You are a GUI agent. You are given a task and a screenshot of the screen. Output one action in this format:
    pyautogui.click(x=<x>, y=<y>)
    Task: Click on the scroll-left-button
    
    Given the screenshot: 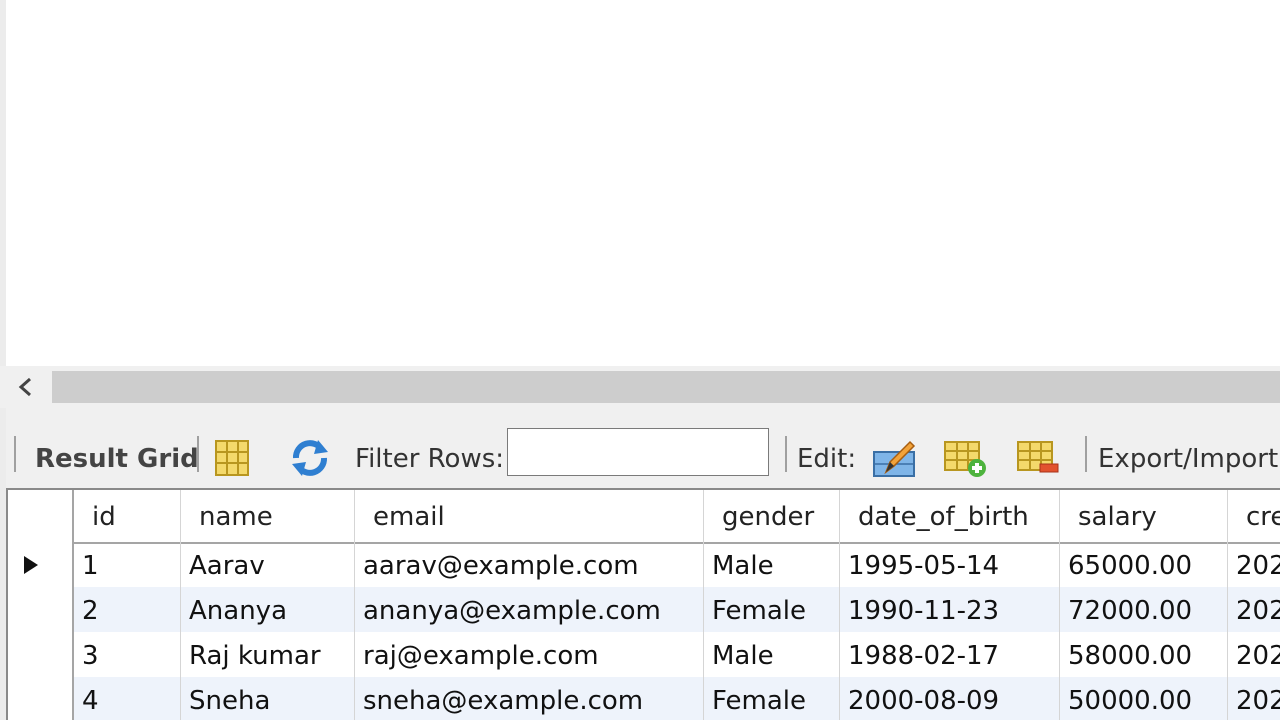 What is the action you would take?
    pyautogui.click(x=26, y=387)
    